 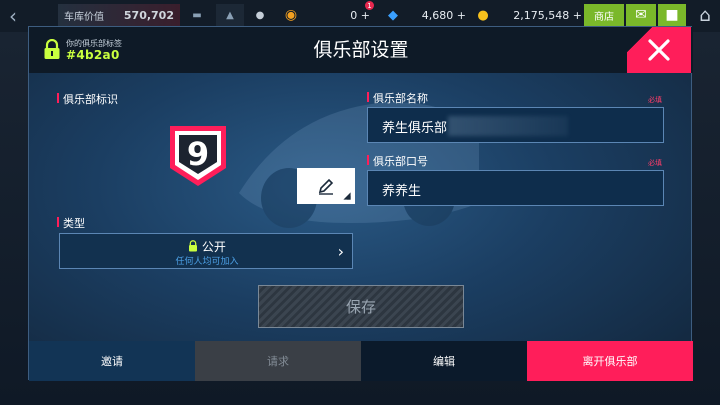 I want to click on coin-count-value: 0, so click(x=354, y=15).